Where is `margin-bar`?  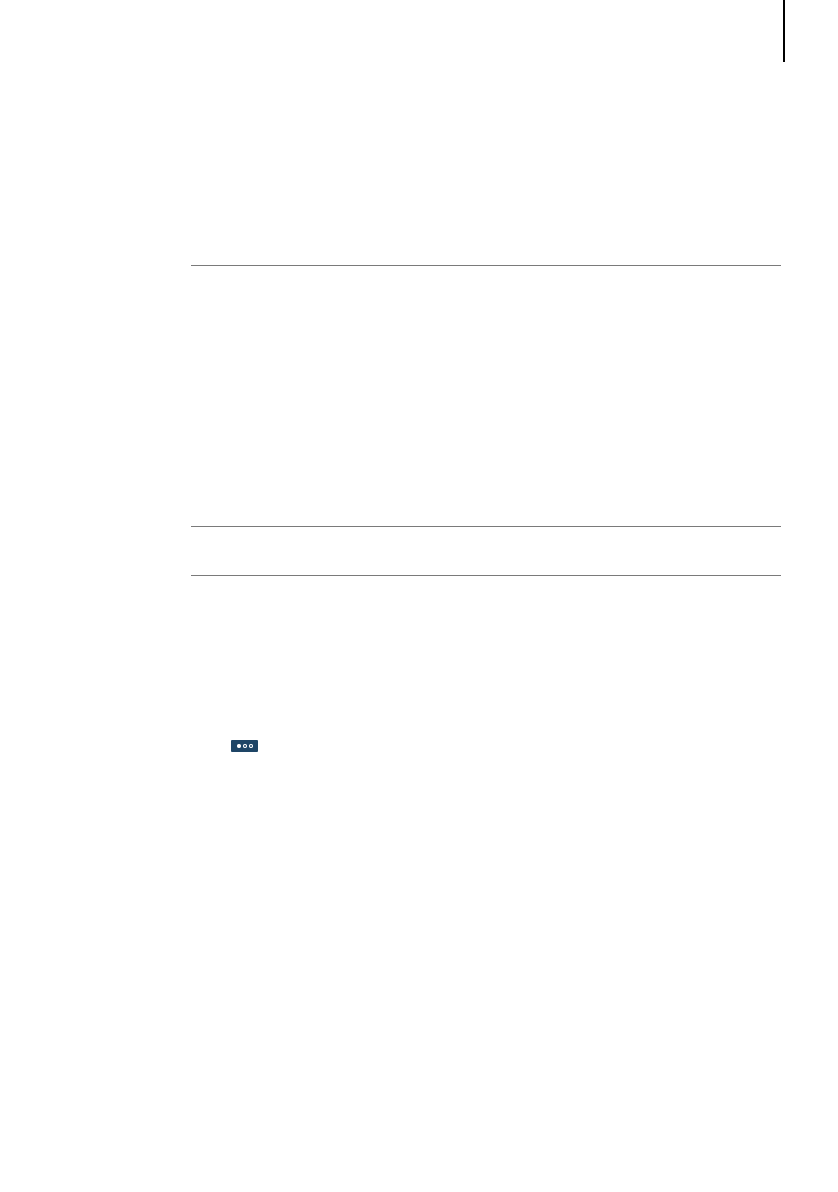 margin-bar is located at coordinates (784, 31).